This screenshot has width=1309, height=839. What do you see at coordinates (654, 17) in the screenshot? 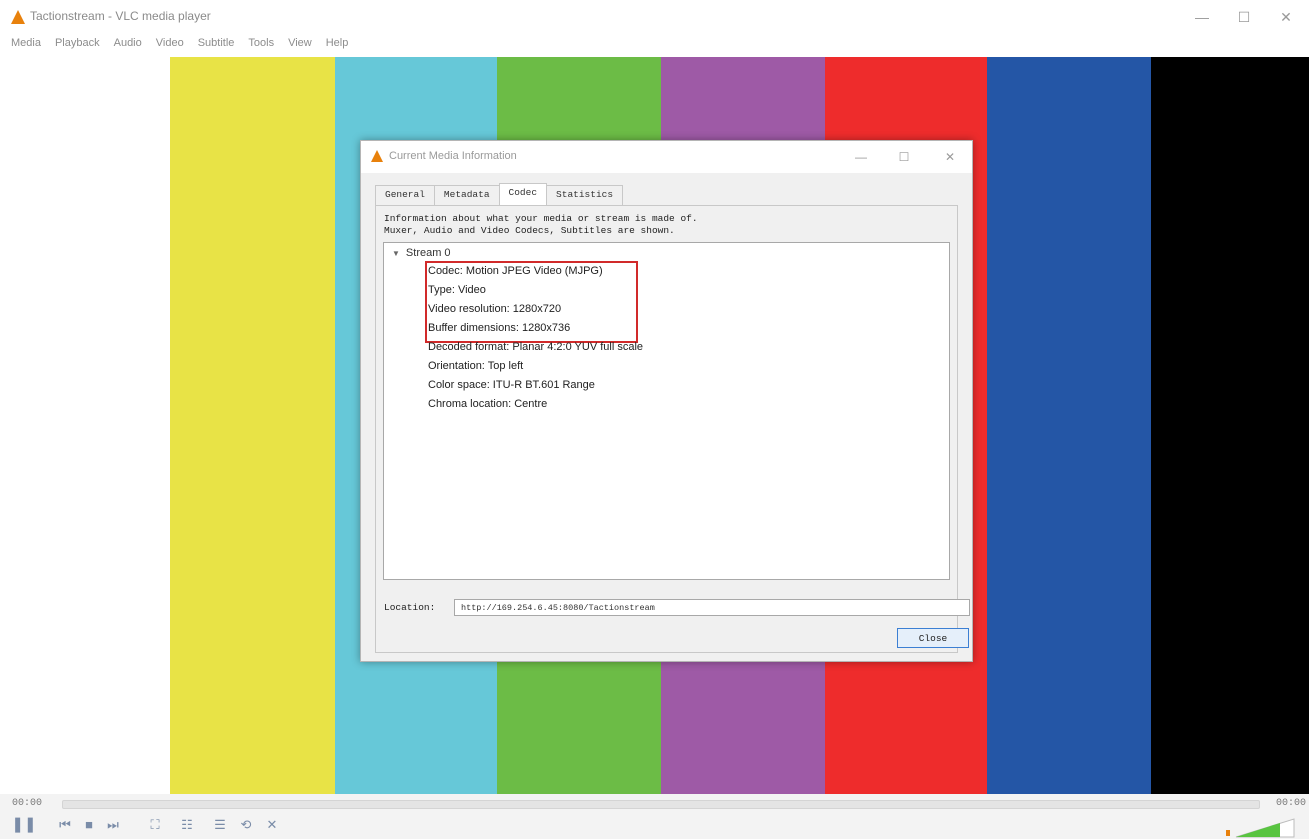
I see `window-titlebar: Tactionstream - VLC media player — ☐ ✕` at bounding box center [654, 17].